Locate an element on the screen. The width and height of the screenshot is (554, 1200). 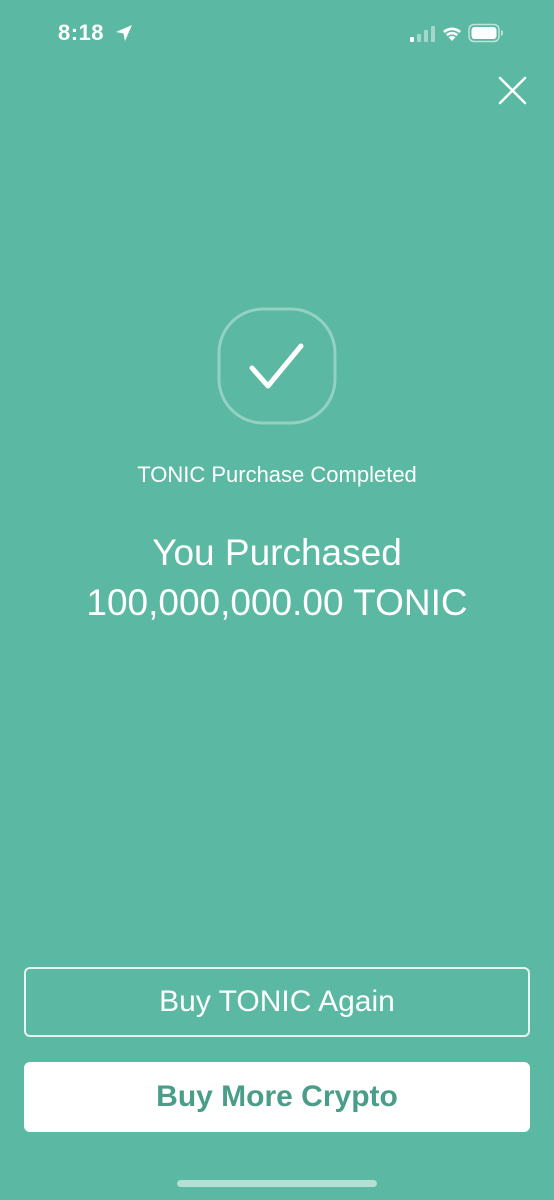
checkmark-icon is located at coordinates (277, 366).